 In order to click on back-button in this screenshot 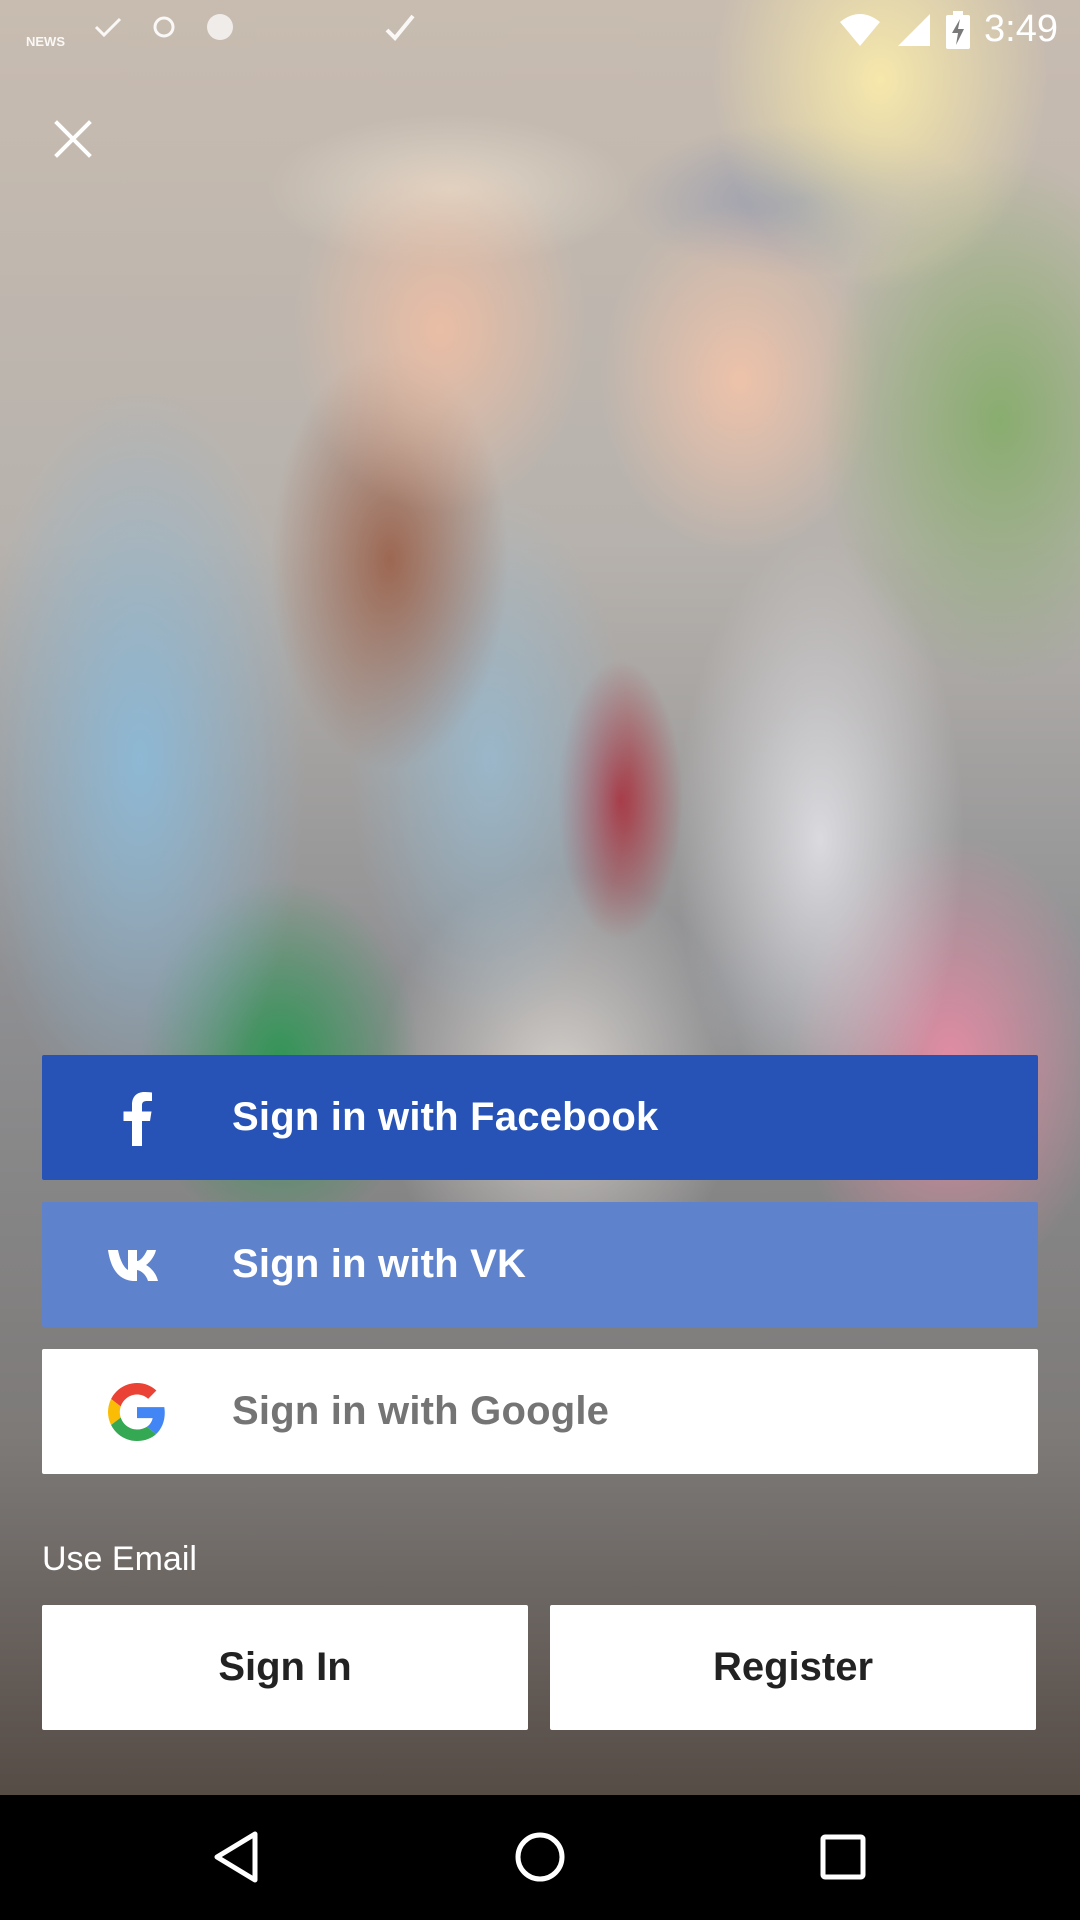, I will do `click(236, 1857)`.